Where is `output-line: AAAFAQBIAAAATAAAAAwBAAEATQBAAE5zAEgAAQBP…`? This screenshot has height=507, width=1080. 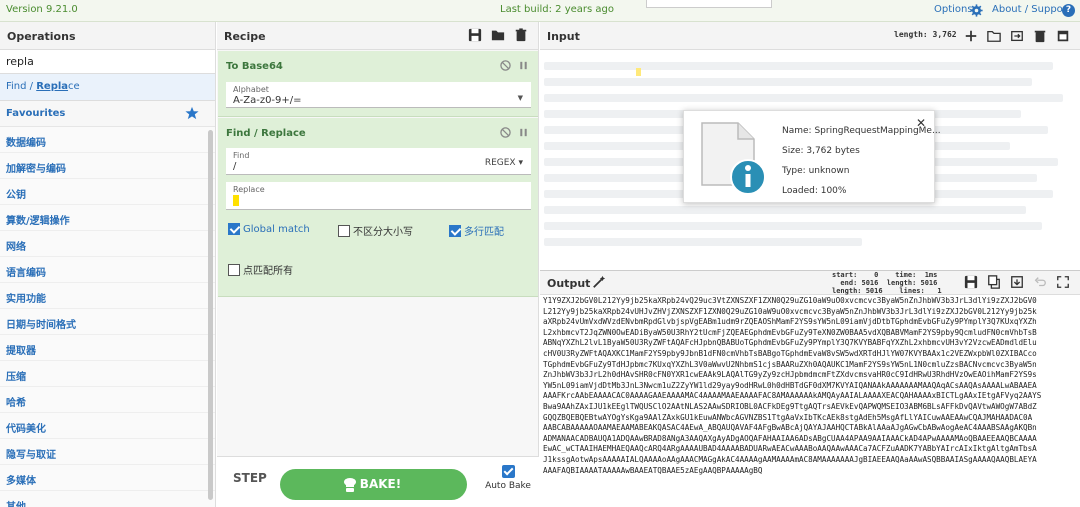 output-line: AAAFAQBIAAAATAAAAAwBAAEATQBAAE5zAEgAAQBP… is located at coordinates (653, 470).